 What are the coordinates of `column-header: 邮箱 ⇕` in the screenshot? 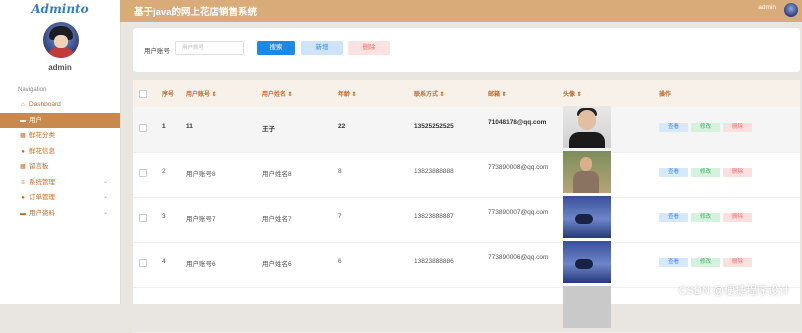 It's located at (497, 93).